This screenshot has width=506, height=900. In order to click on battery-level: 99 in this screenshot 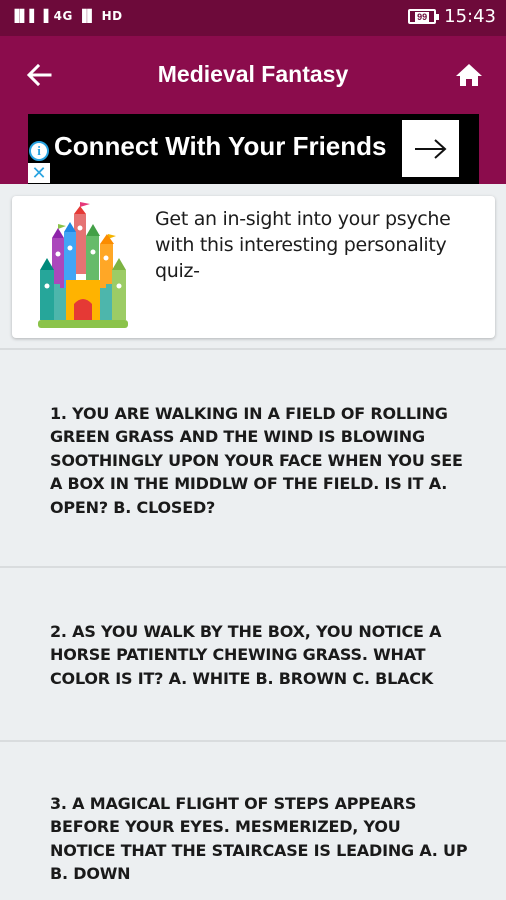, I will do `click(422, 16)`.